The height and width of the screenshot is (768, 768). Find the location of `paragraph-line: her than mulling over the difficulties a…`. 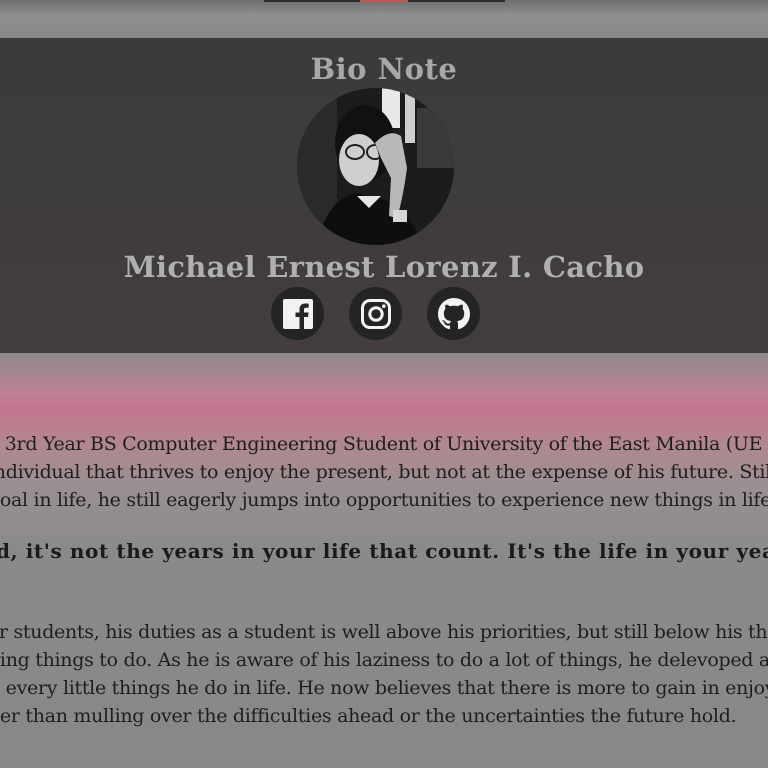

paragraph-line: her than mulling over the difficulties a… is located at coordinates (368, 716).